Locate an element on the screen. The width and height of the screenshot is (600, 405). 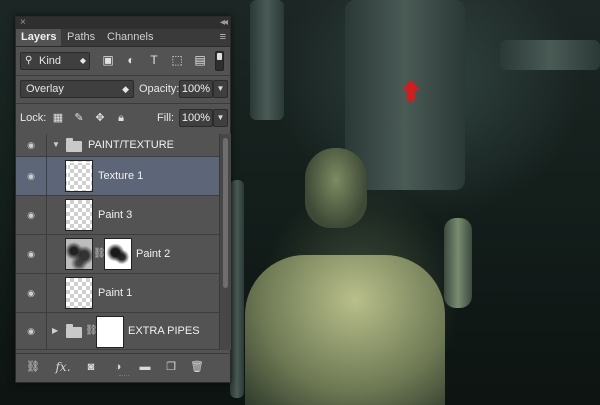
filter-row: ⚲ Kind ◆ ▣ ◐ T ⬚ ▤ is located at coordinates (123, 61).